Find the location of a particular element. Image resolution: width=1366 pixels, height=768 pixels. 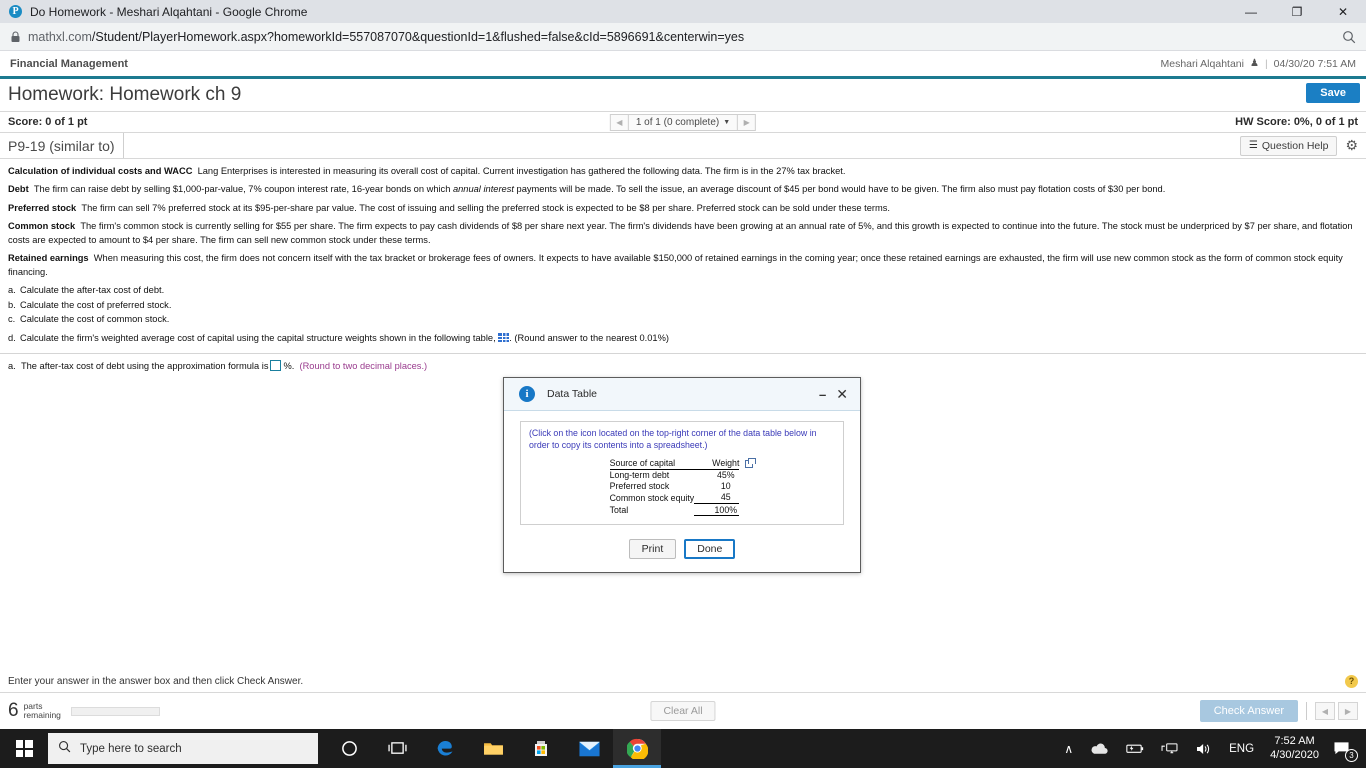

search-icon is located at coordinates (1349, 37).